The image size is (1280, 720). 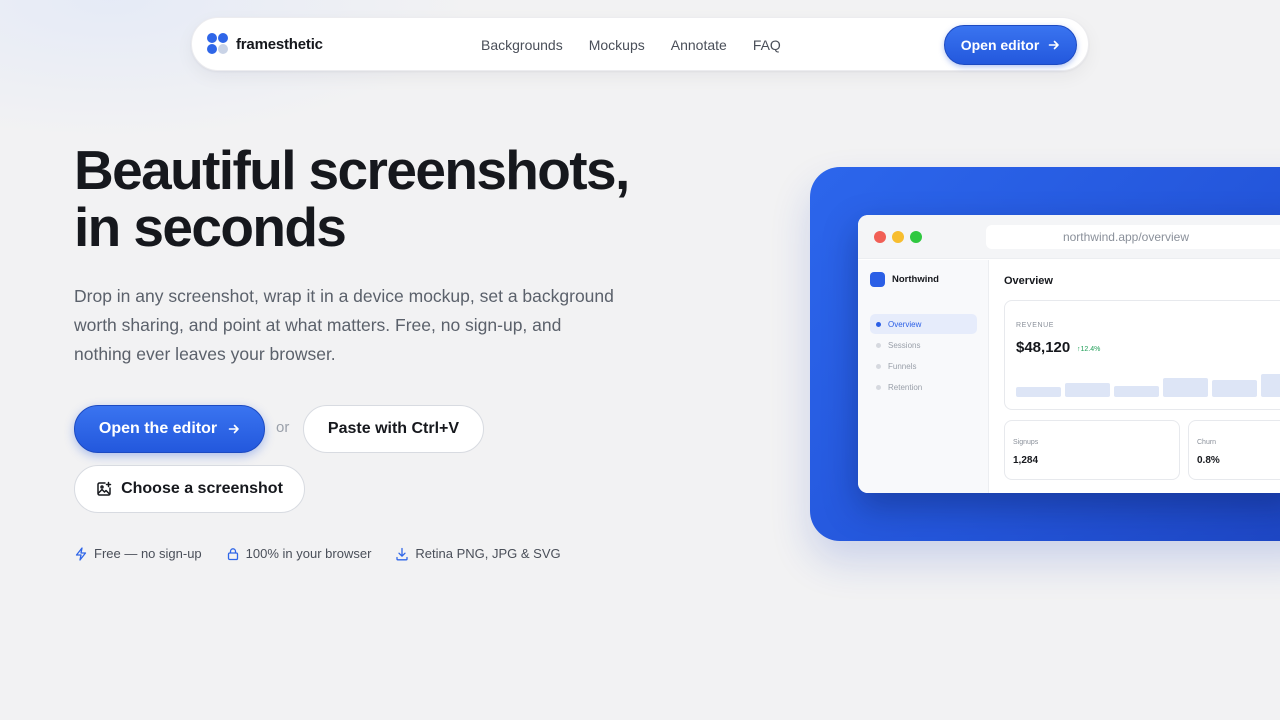 What do you see at coordinates (1000, 45) in the screenshot?
I see `open-editor-label: Open editor` at bounding box center [1000, 45].